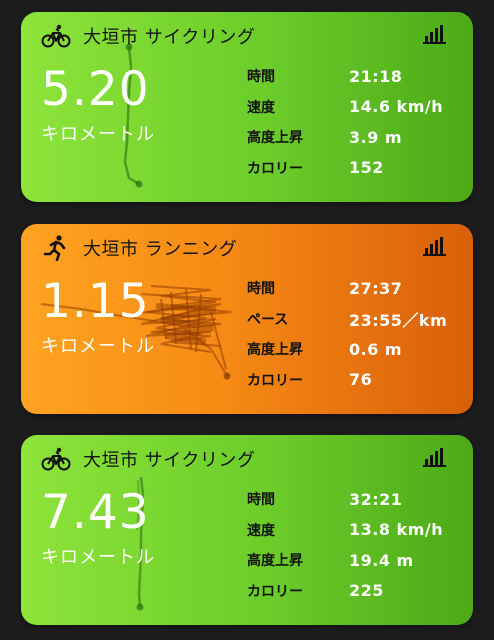  I want to click on stat-value: 14.6 km/h, so click(396, 107).